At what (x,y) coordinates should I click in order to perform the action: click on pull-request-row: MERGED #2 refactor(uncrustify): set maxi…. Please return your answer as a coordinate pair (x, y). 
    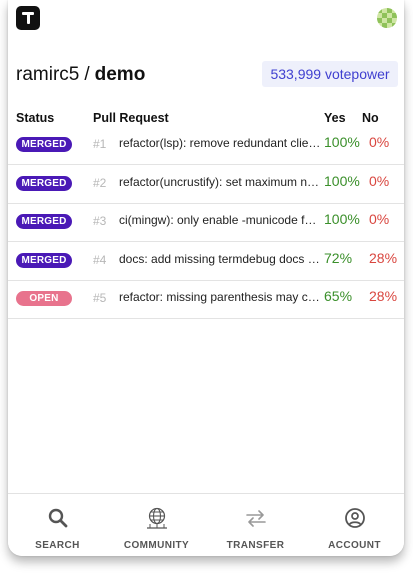
    Looking at the image, I should click on (206, 184).